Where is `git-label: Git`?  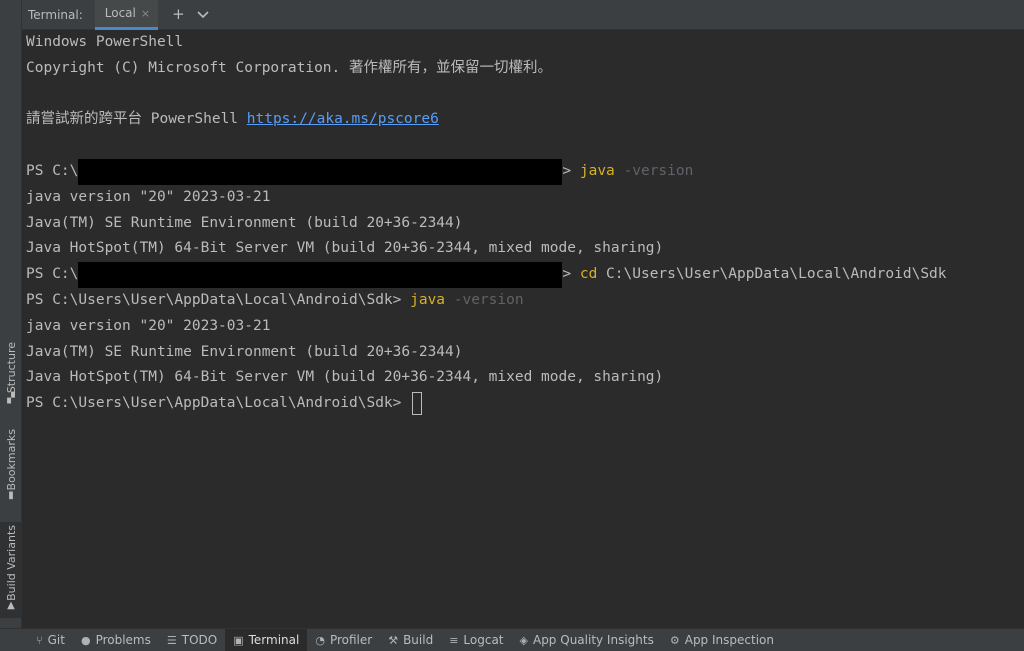
git-label: Git is located at coordinates (56, 640).